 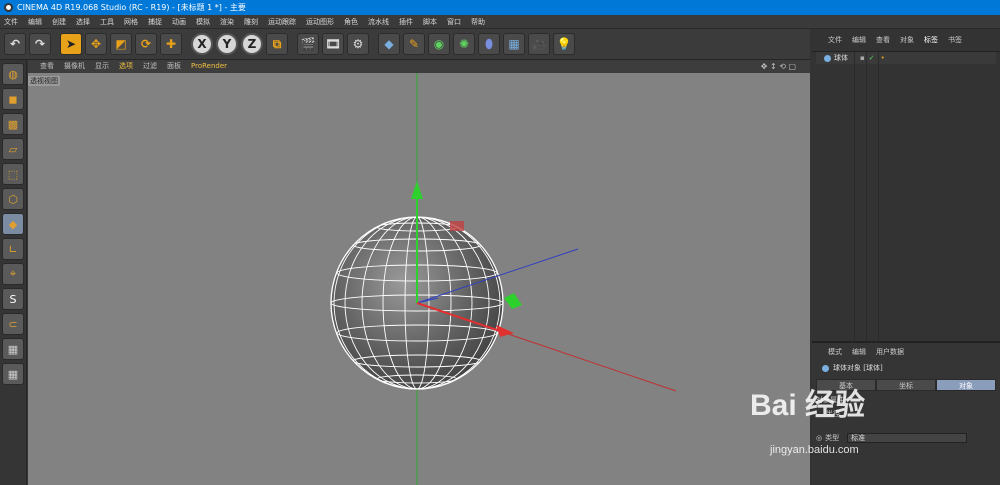 I want to click on polygons-mode-button: ◆, so click(x=13, y=224).